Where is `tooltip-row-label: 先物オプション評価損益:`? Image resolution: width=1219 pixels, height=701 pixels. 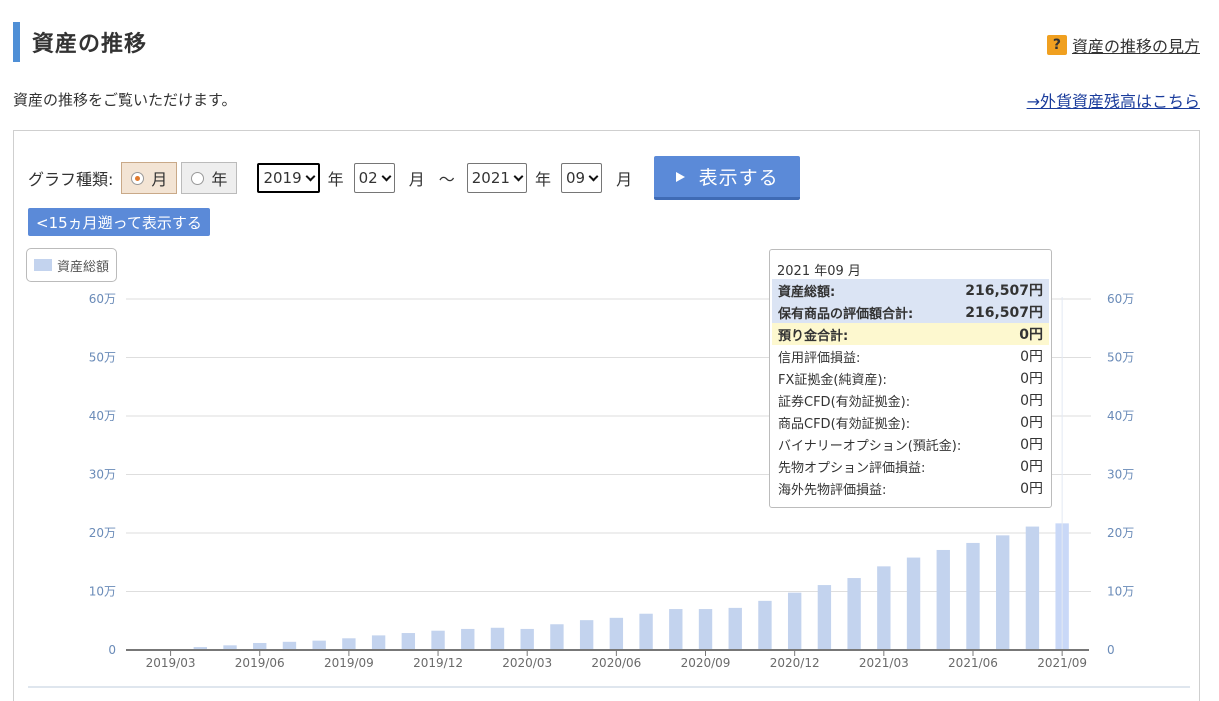
tooltip-row-label: 先物オプション評価損益: is located at coordinates (852, 468).